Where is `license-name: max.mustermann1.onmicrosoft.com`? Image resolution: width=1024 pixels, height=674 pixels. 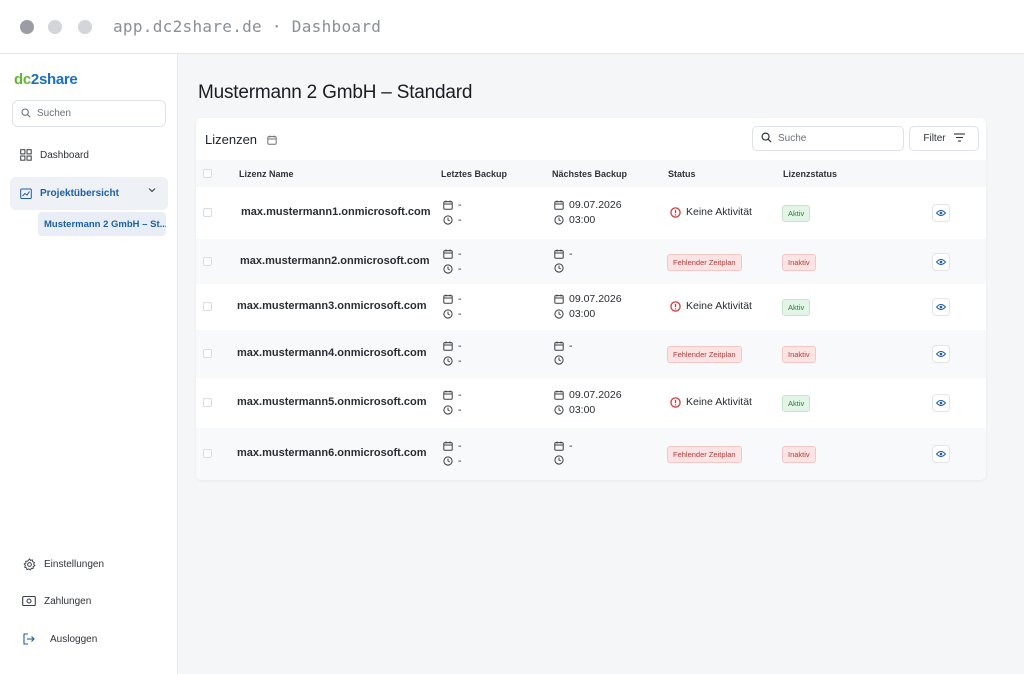 license-name: max.mustermann1.onmicrosoft.com is located at coordinates (336, 212).